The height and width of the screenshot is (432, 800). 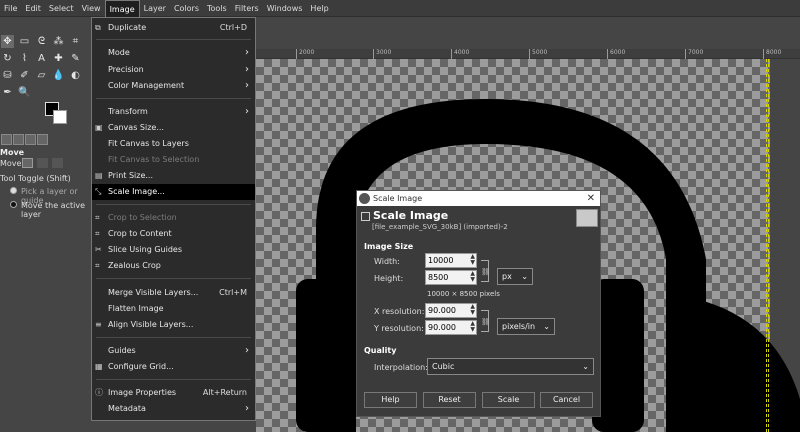 What do you see at coordinates (767, 245) in the screenshot?
I see `vertical-guide` at bounding box center [767, 245].